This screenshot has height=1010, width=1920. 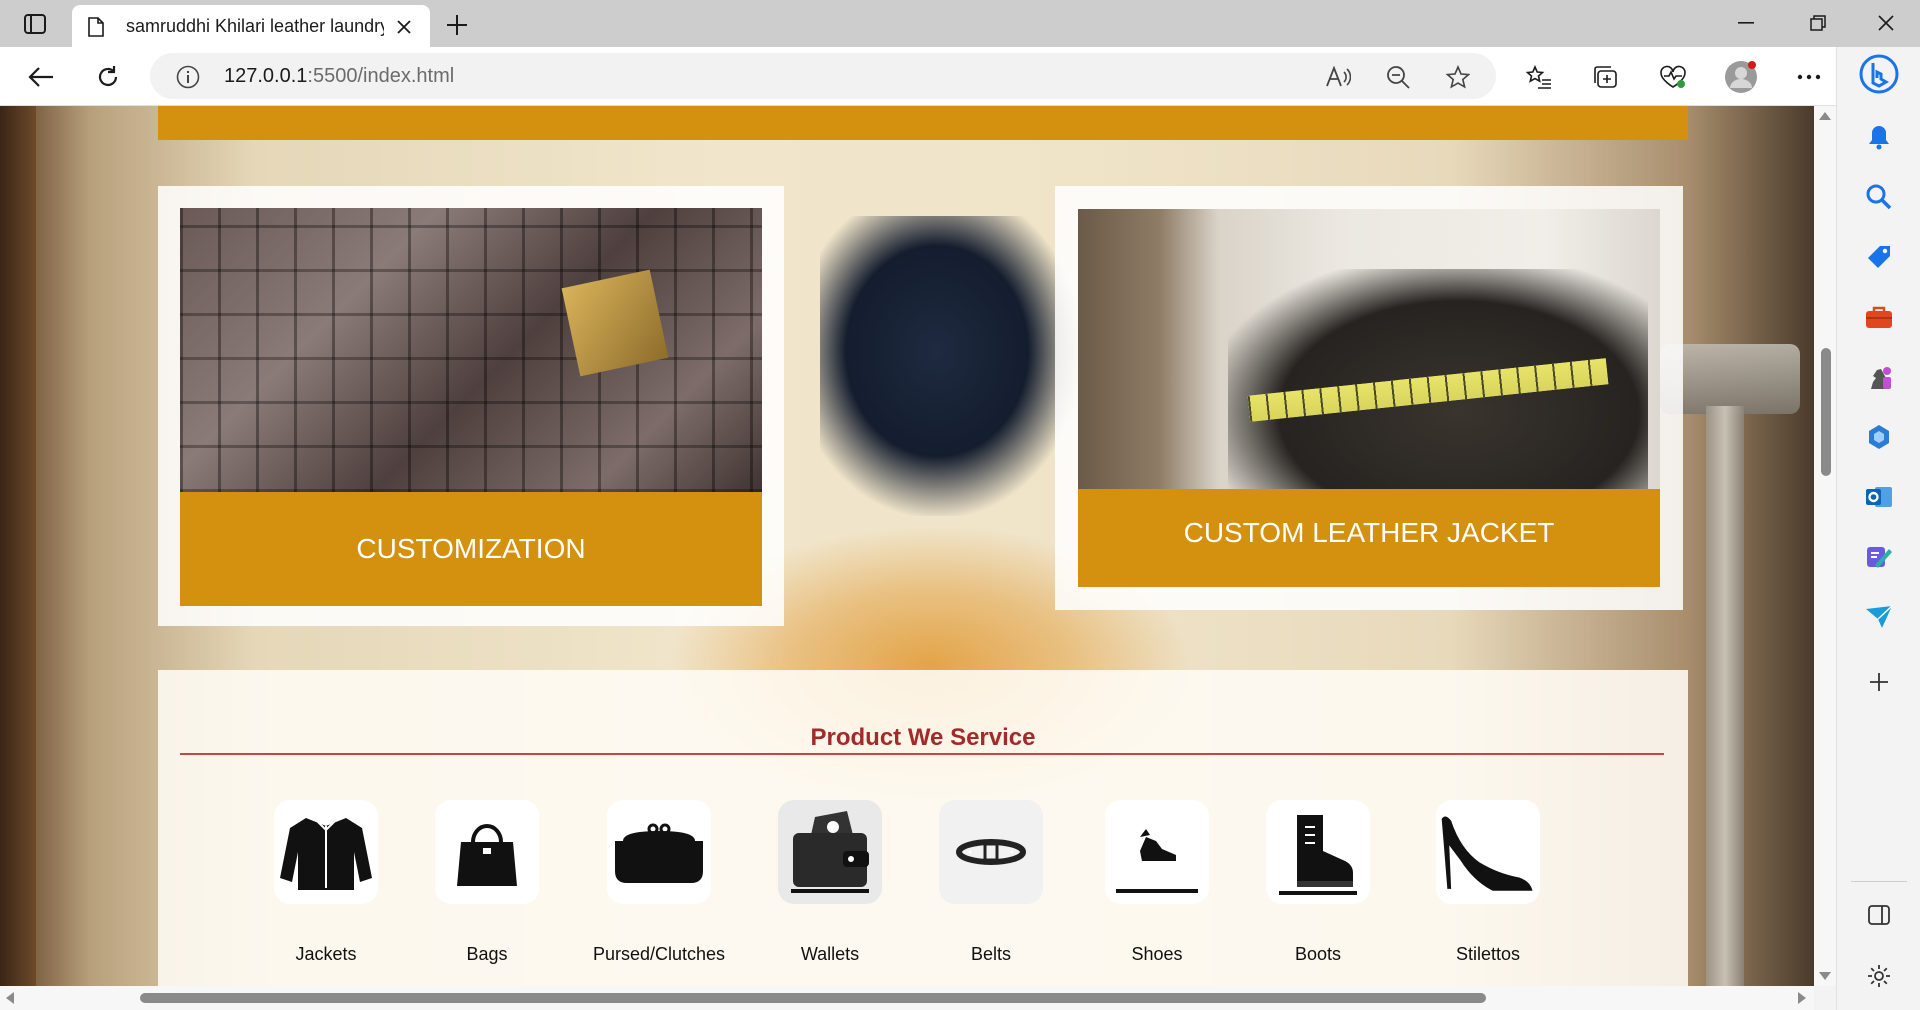 I want to click on copilot-icon, so click(x=1879, y=437).